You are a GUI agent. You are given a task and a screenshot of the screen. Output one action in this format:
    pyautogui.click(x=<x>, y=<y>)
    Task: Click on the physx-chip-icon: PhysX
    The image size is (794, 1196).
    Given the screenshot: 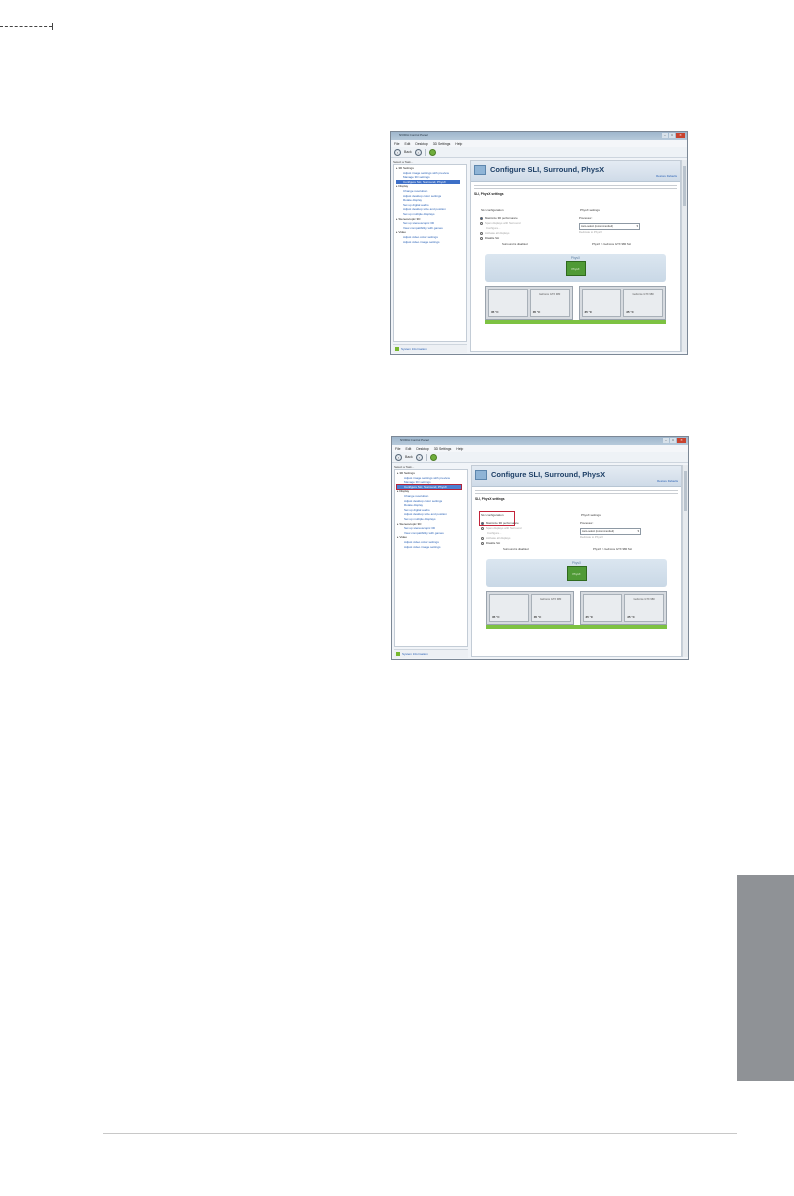 What is the action you would take?
    pyautogui.click(x=576, y=573)
    